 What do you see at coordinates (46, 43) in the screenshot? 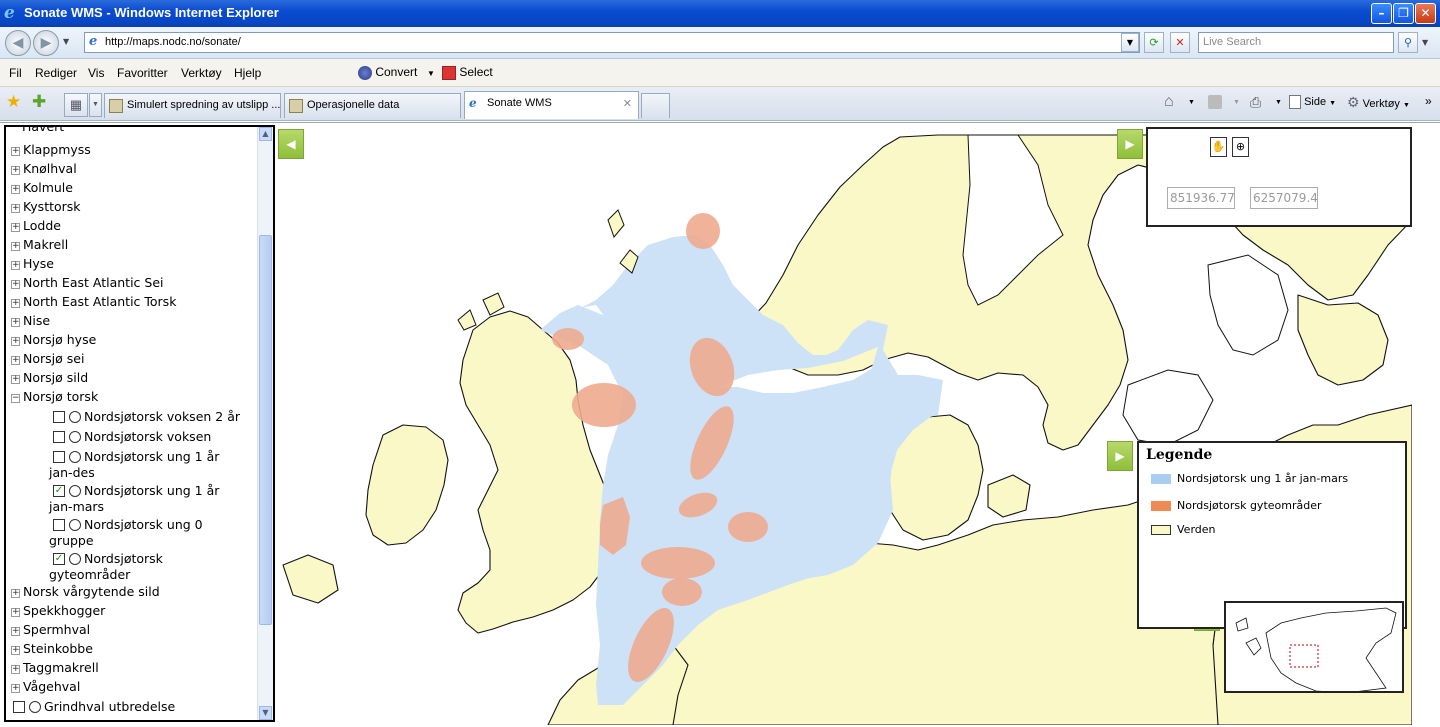
I see `forward-button: ▶` at bounding box center [46, 43].